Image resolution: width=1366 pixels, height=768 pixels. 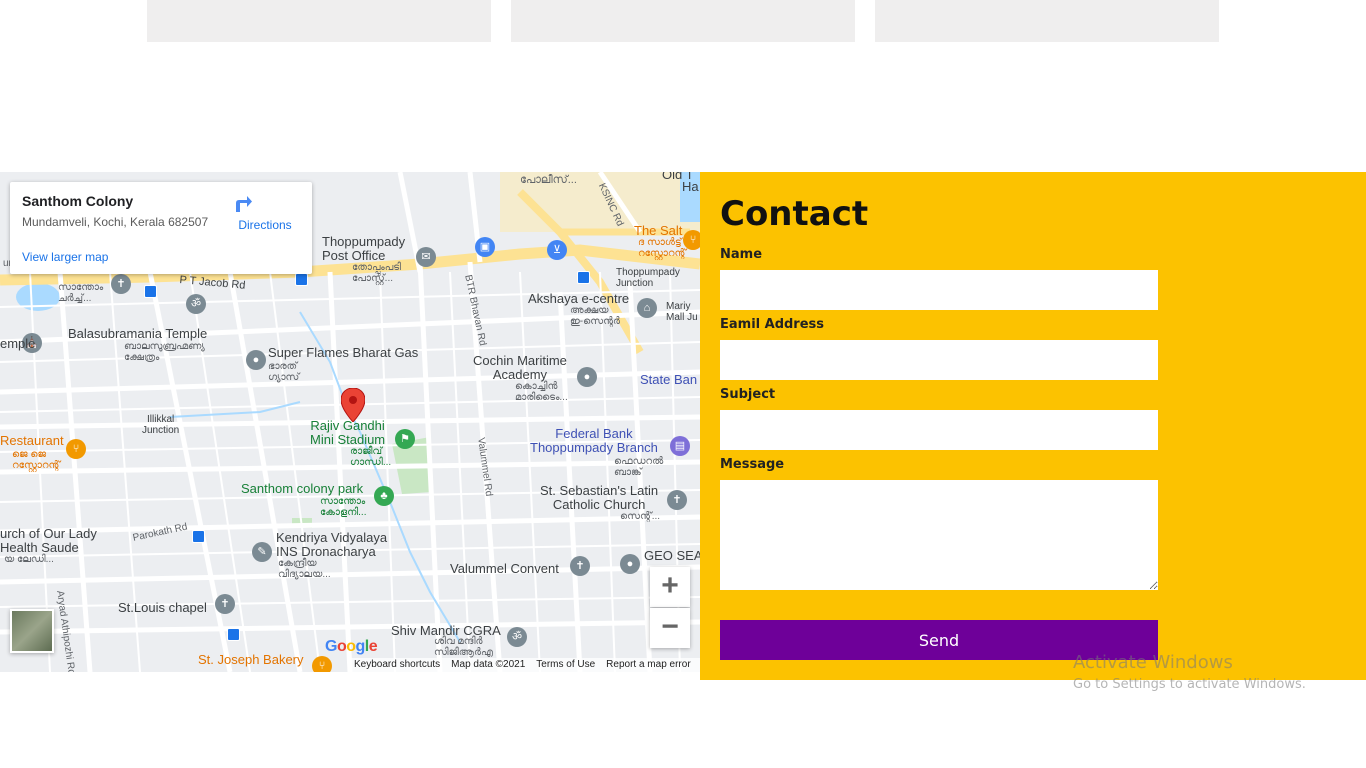 I want to click on label-super-flames: Super Flames Bharat Gas, so click(x=343, y=352).